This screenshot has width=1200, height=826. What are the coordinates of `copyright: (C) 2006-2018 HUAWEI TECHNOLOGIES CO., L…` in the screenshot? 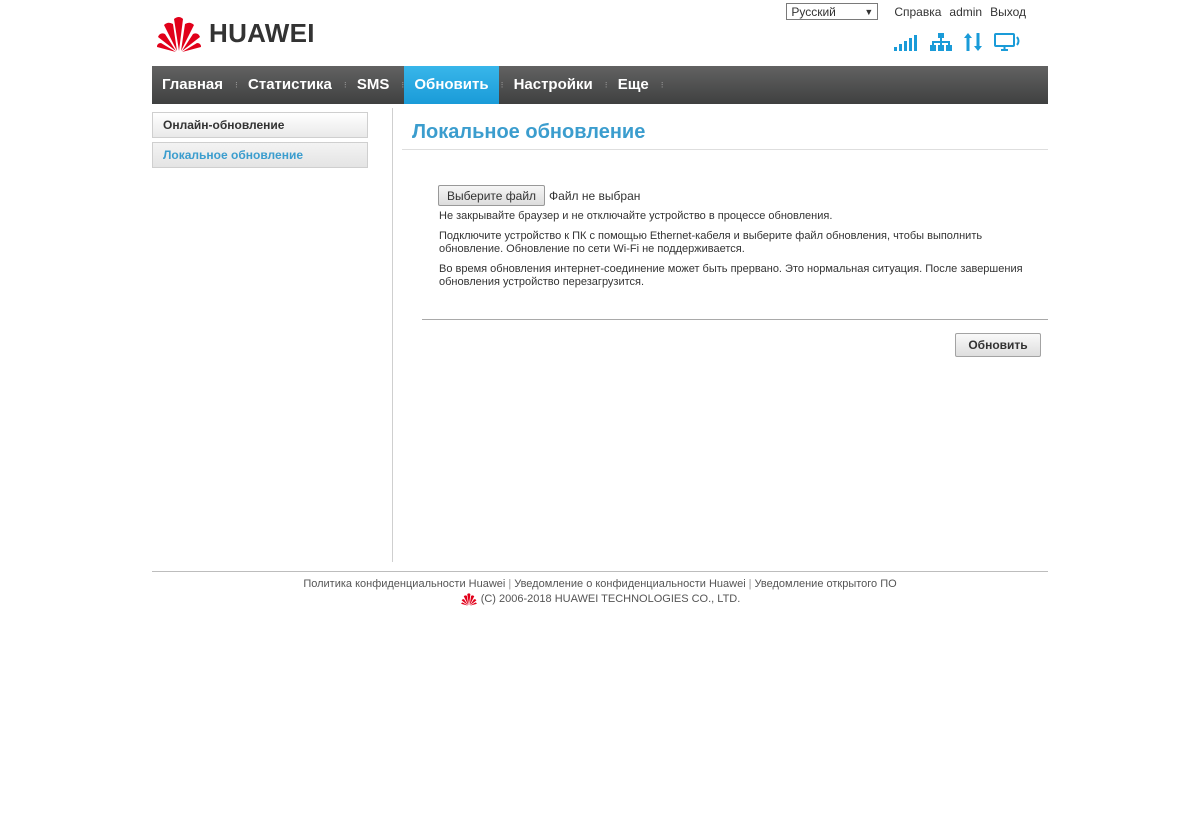 It's located at (600, 599).